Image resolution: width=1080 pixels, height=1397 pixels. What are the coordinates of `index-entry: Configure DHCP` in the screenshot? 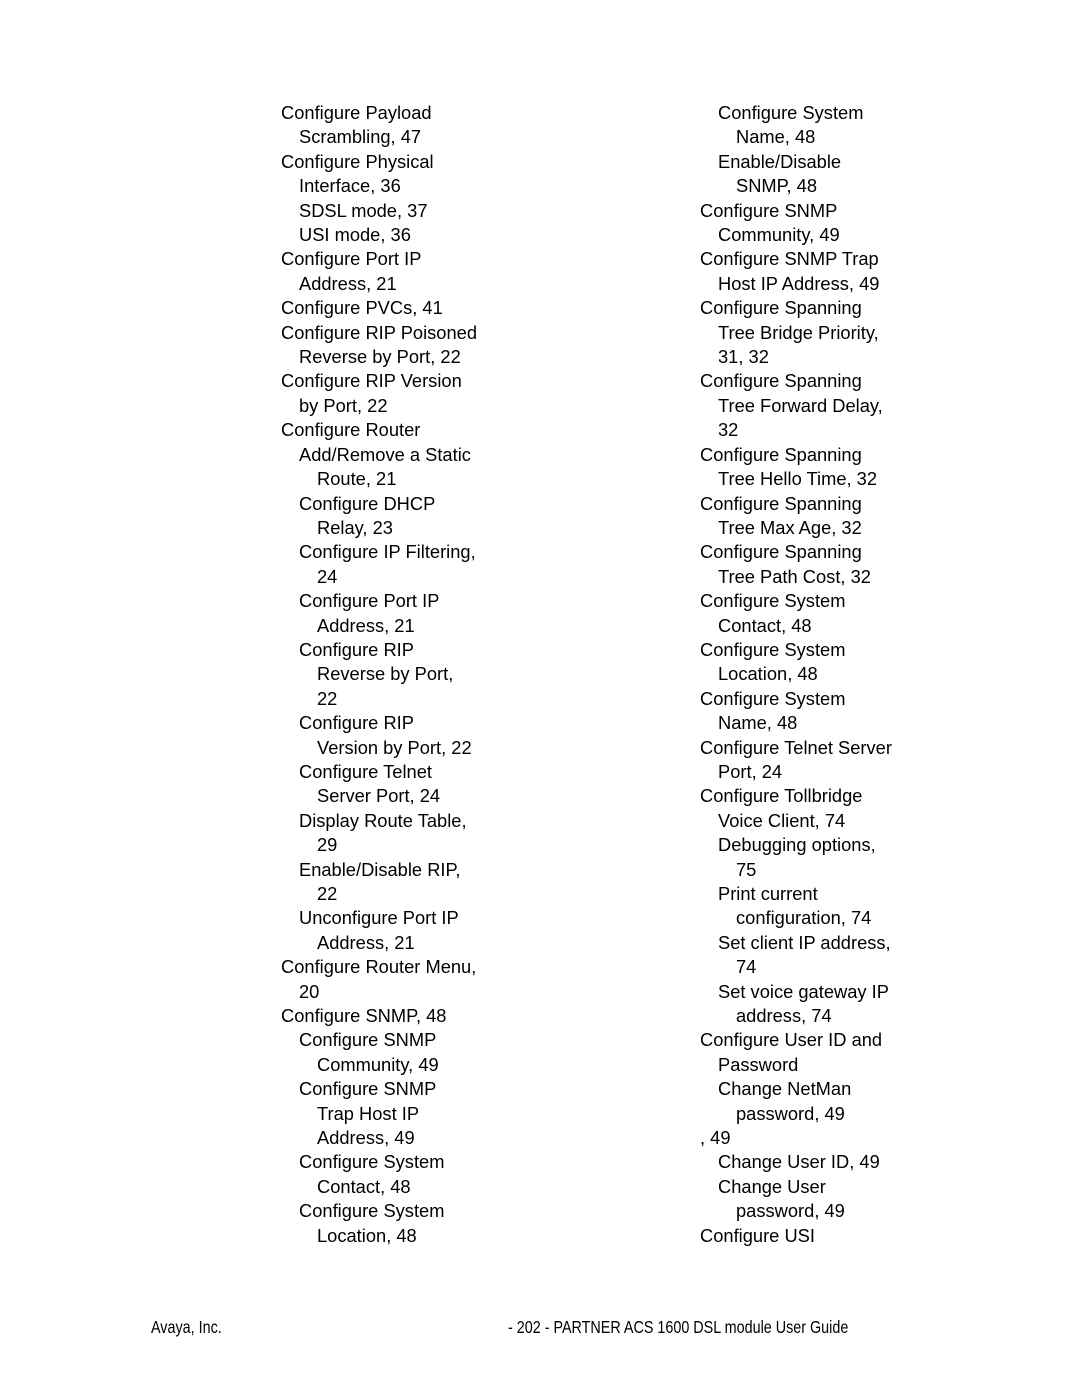 It's located at (367, 503).